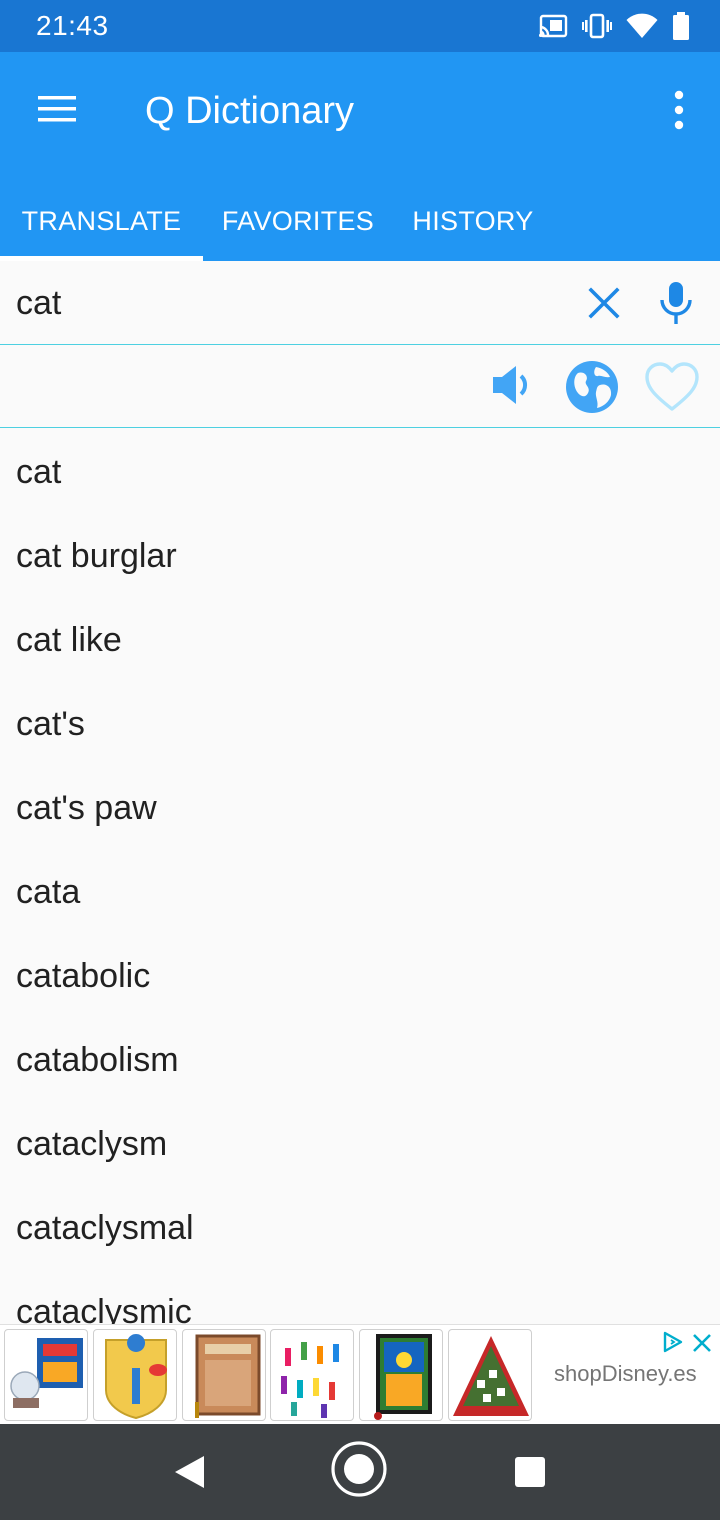 This screenshot has width=720, height=1520. What do you see at coordinates (553, 26) in the screenshot?
I see `cast-icon` at bounding box center [553, 26].